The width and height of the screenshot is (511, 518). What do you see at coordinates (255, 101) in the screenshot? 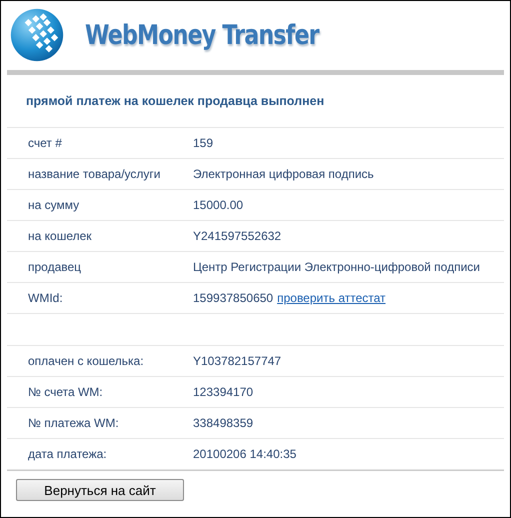
I see `page-heading: прямой платеж на кошелек продавца выполнен` at bounding box center [255, 101].